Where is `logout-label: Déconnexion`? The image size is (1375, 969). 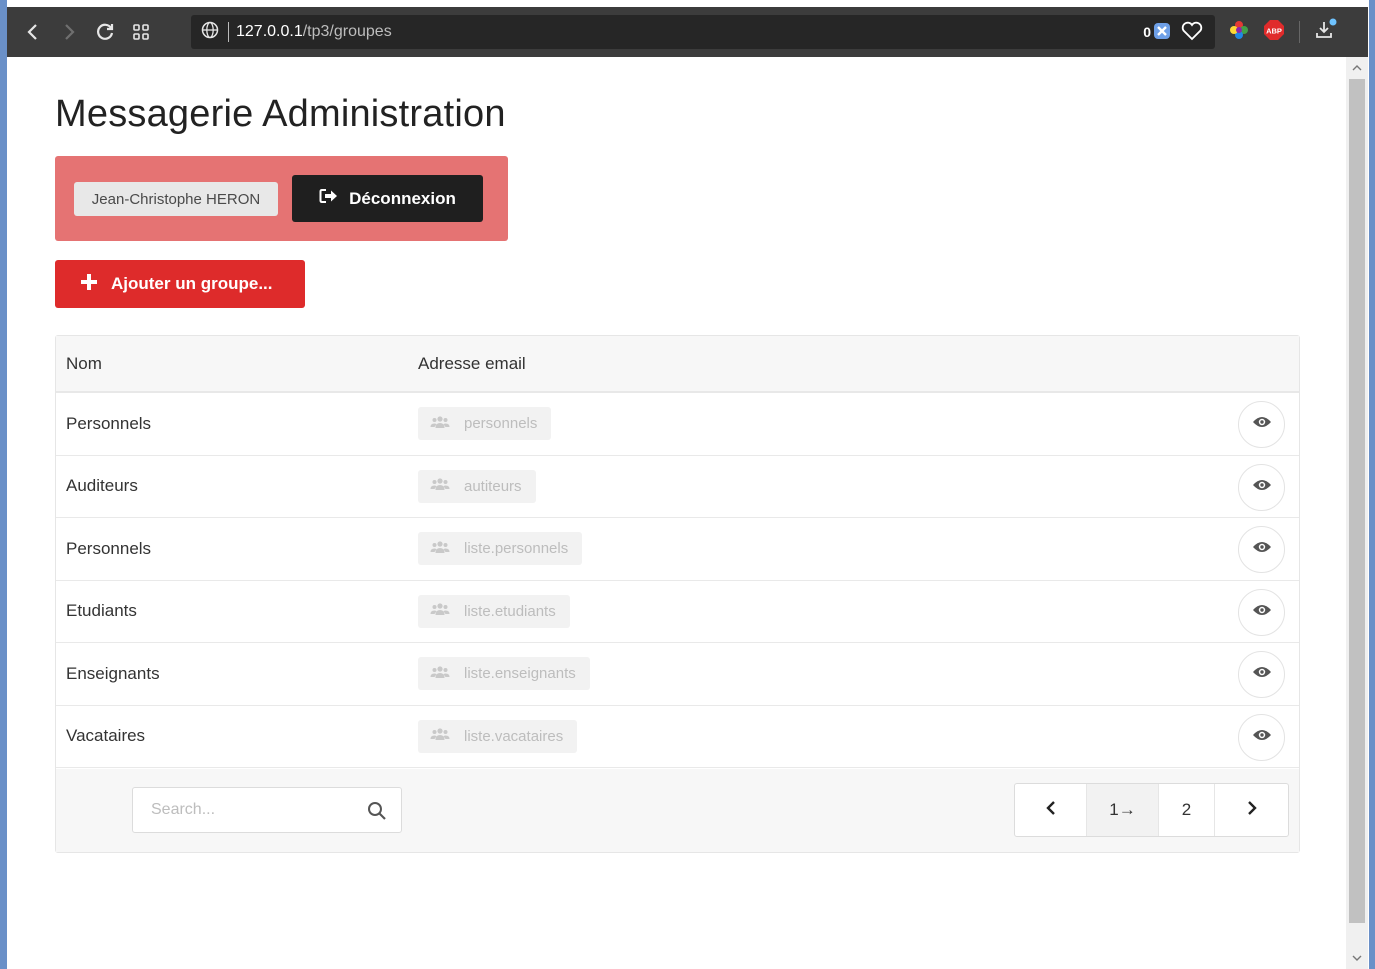 logout-label: Déconnexion is located at coordinates (402, 198).